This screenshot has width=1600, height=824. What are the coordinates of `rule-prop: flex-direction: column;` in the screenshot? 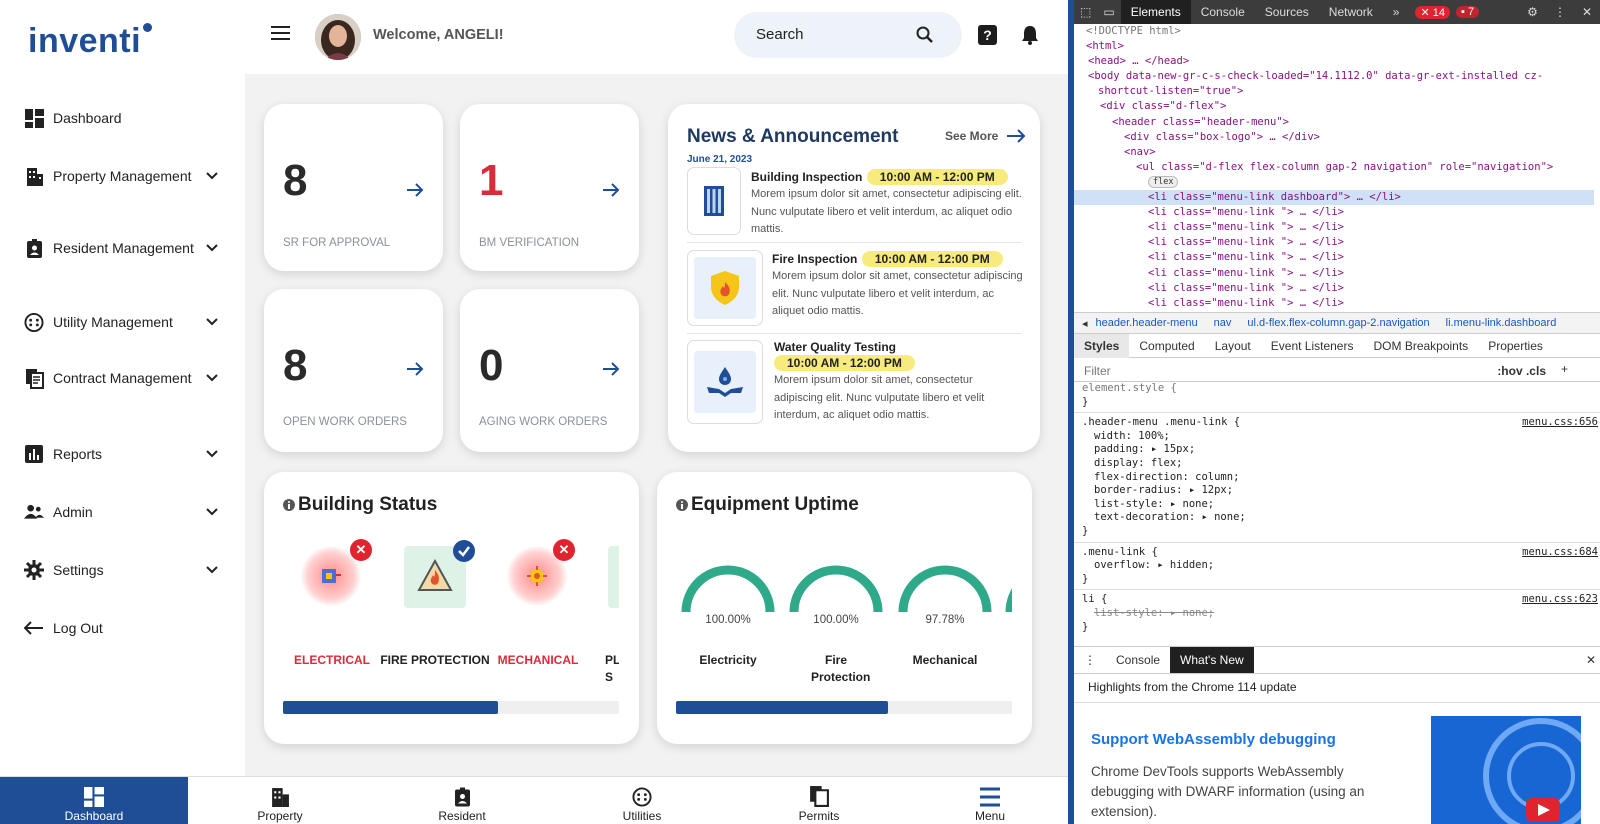 It's located at (1337, 478).